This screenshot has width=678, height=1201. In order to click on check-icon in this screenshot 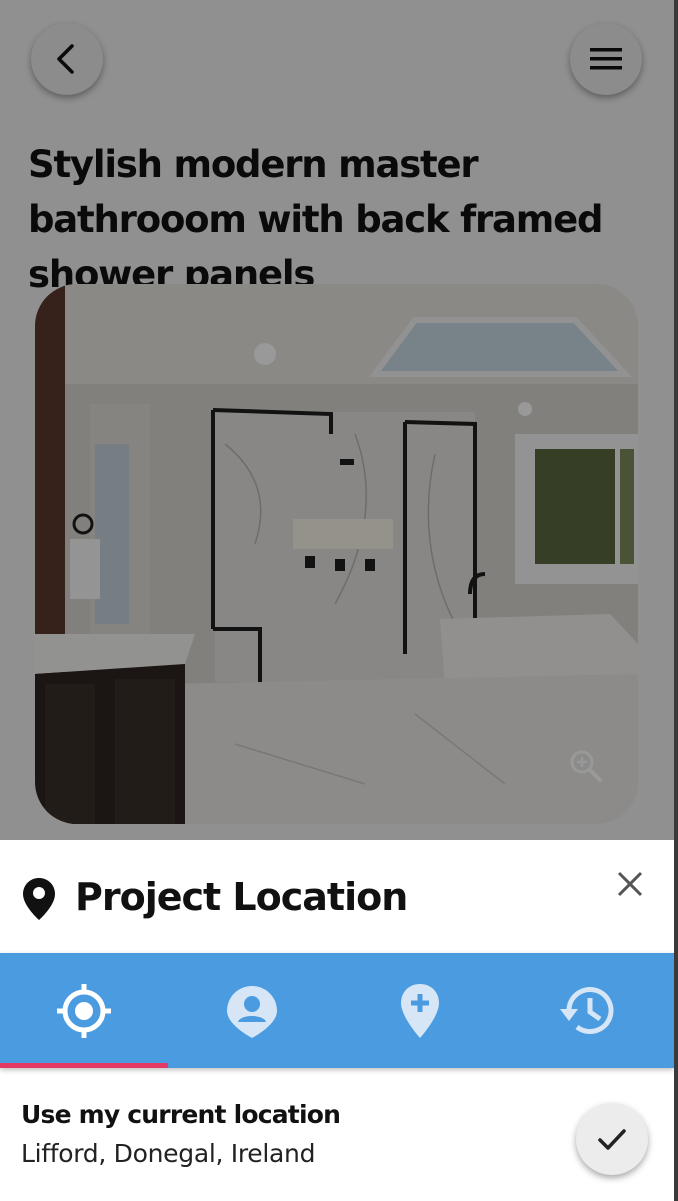, I will do `click(612, 1139)`.